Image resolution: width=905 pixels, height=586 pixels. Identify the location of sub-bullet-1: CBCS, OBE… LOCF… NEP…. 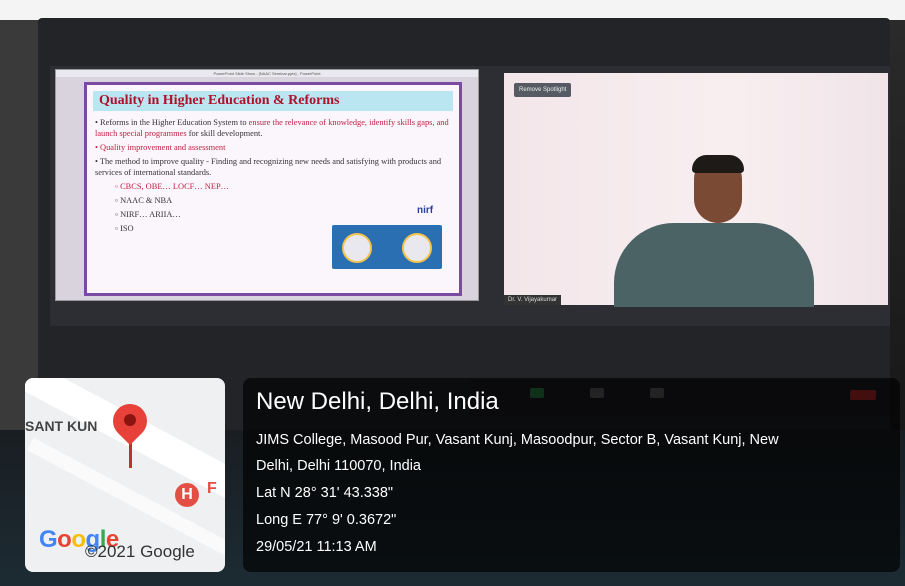
(174, 186).